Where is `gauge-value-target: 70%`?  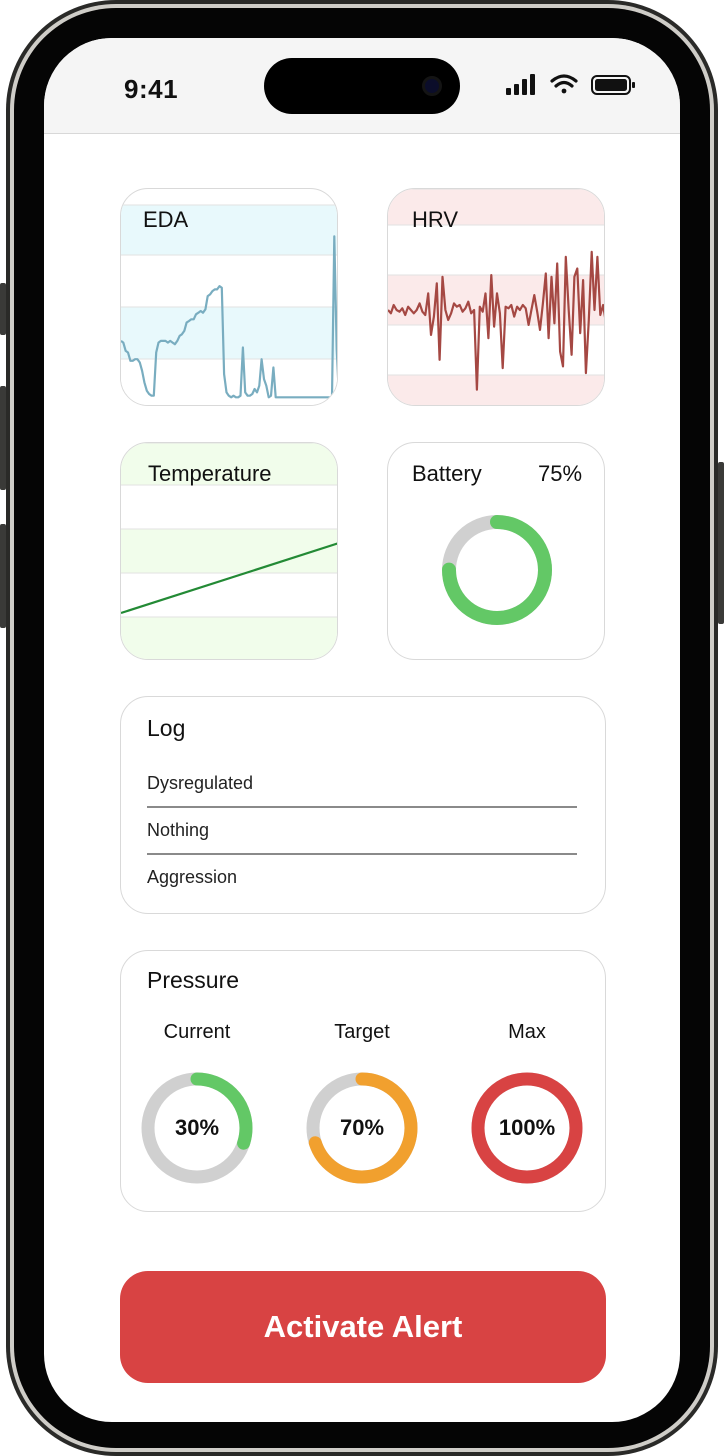
gauge-value-target: 70% is located at coordinates (362, 1127).